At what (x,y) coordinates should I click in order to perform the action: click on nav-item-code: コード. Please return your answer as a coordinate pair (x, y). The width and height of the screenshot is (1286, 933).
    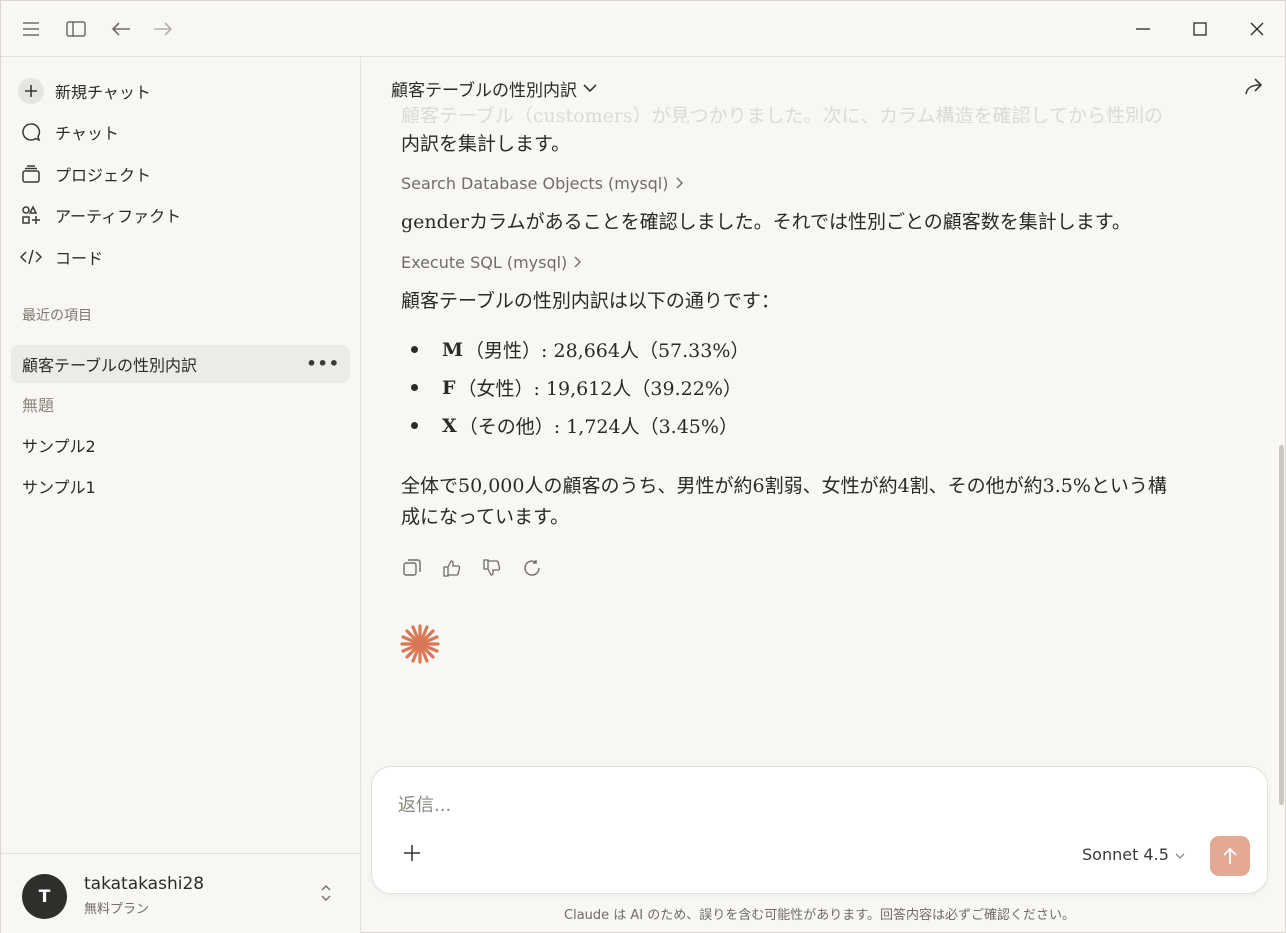
    Looking at the image, I should click on (181, 257).